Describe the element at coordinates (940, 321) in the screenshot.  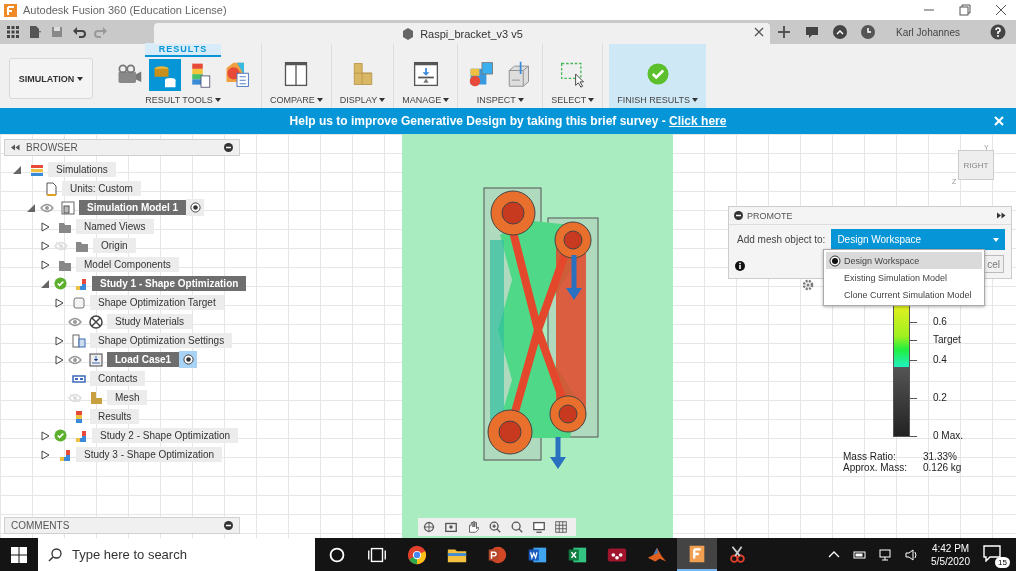
I see `legend-label: 0.6` at that location.